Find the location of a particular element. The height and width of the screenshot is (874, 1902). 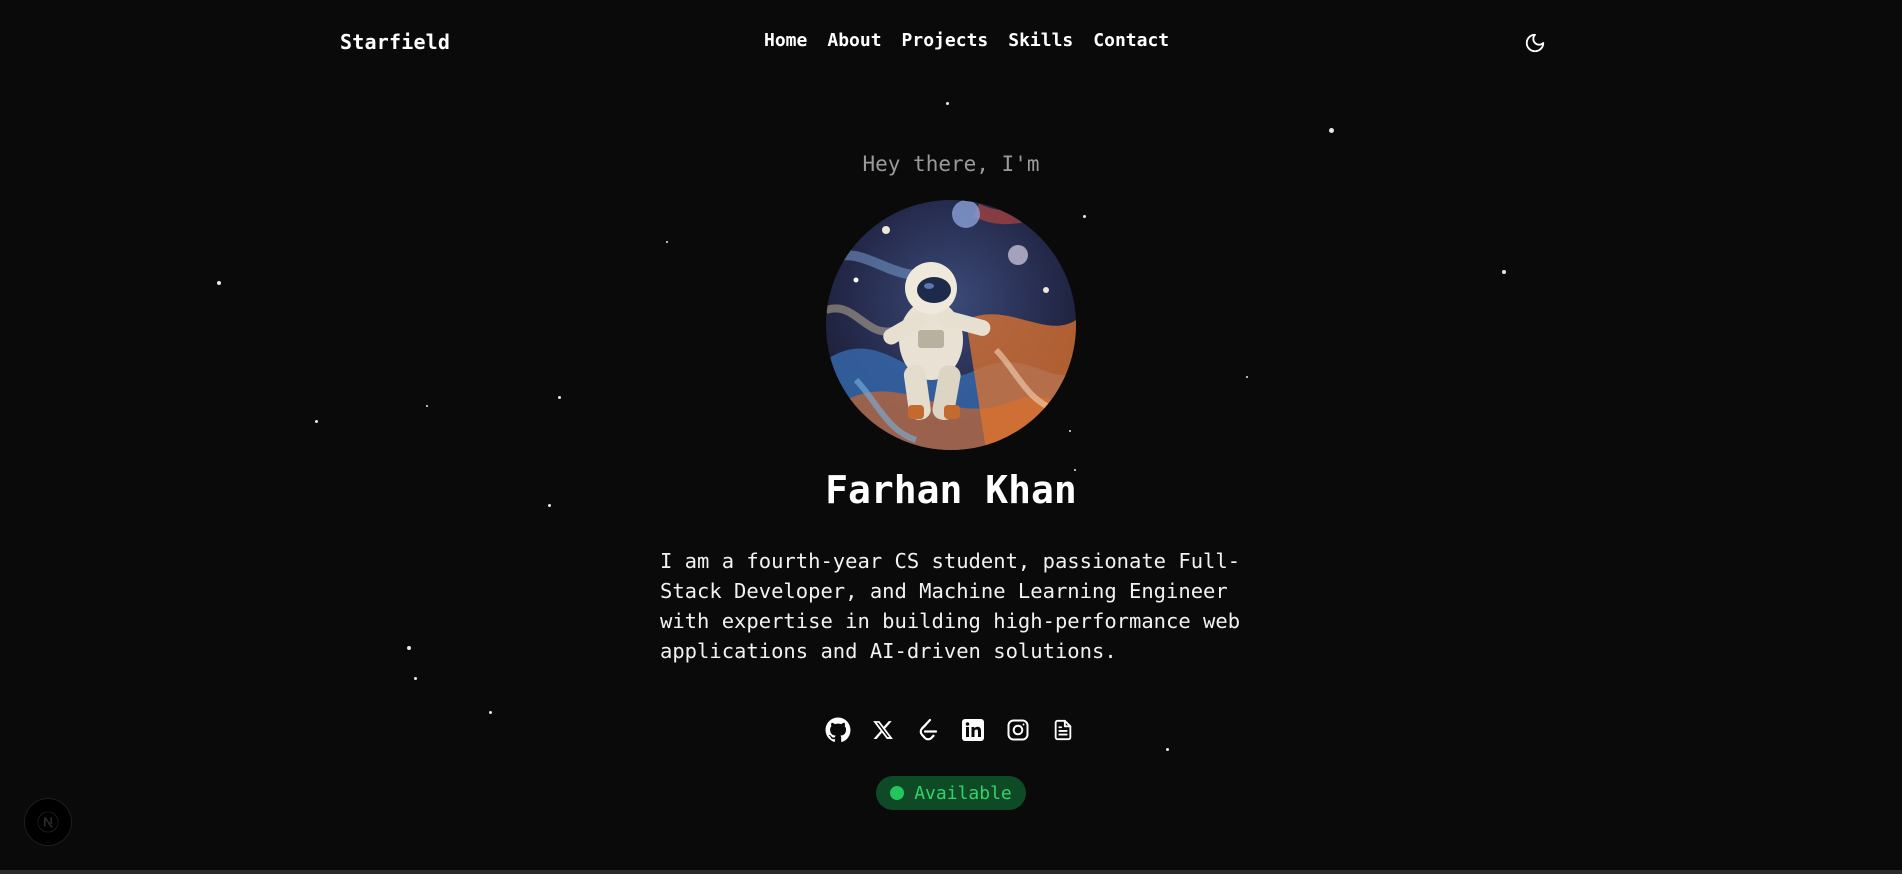

astronaut-illustration is located at coordinates (951, 325).